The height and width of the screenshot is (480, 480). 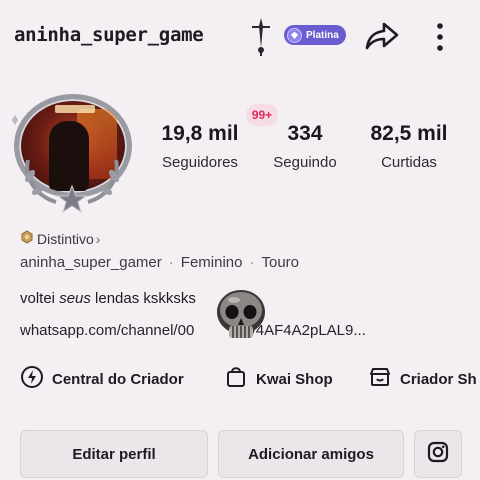 I want to click on profile-meta: aninha_super_gamer · Feminino · Touro, so click(x=159, y=262).